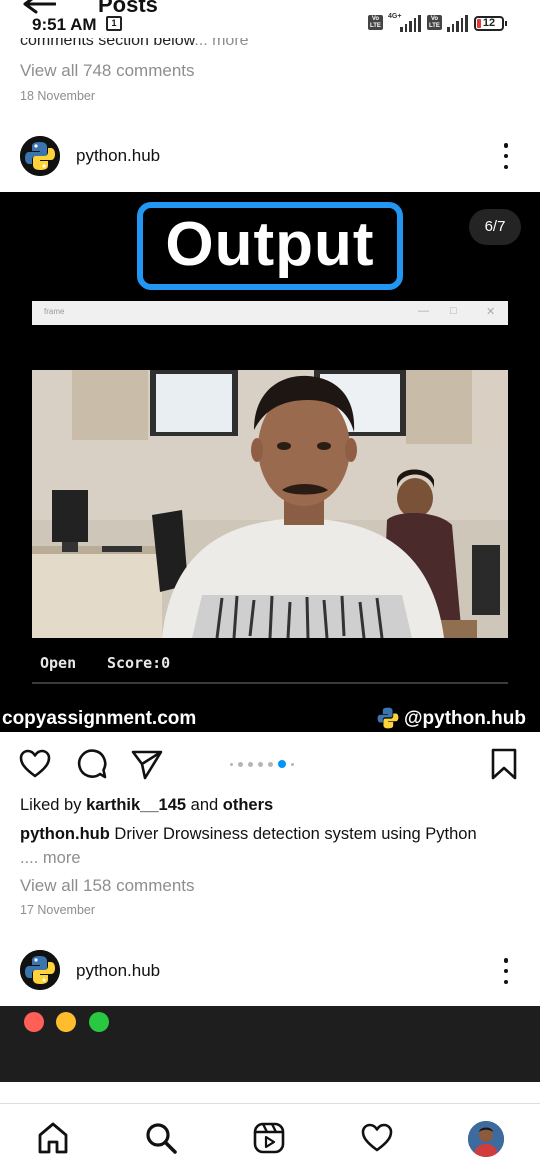 Image resolution: width=540 pixels, height=1170 pixels. I want to click on comment-icon, so click(92, 764).